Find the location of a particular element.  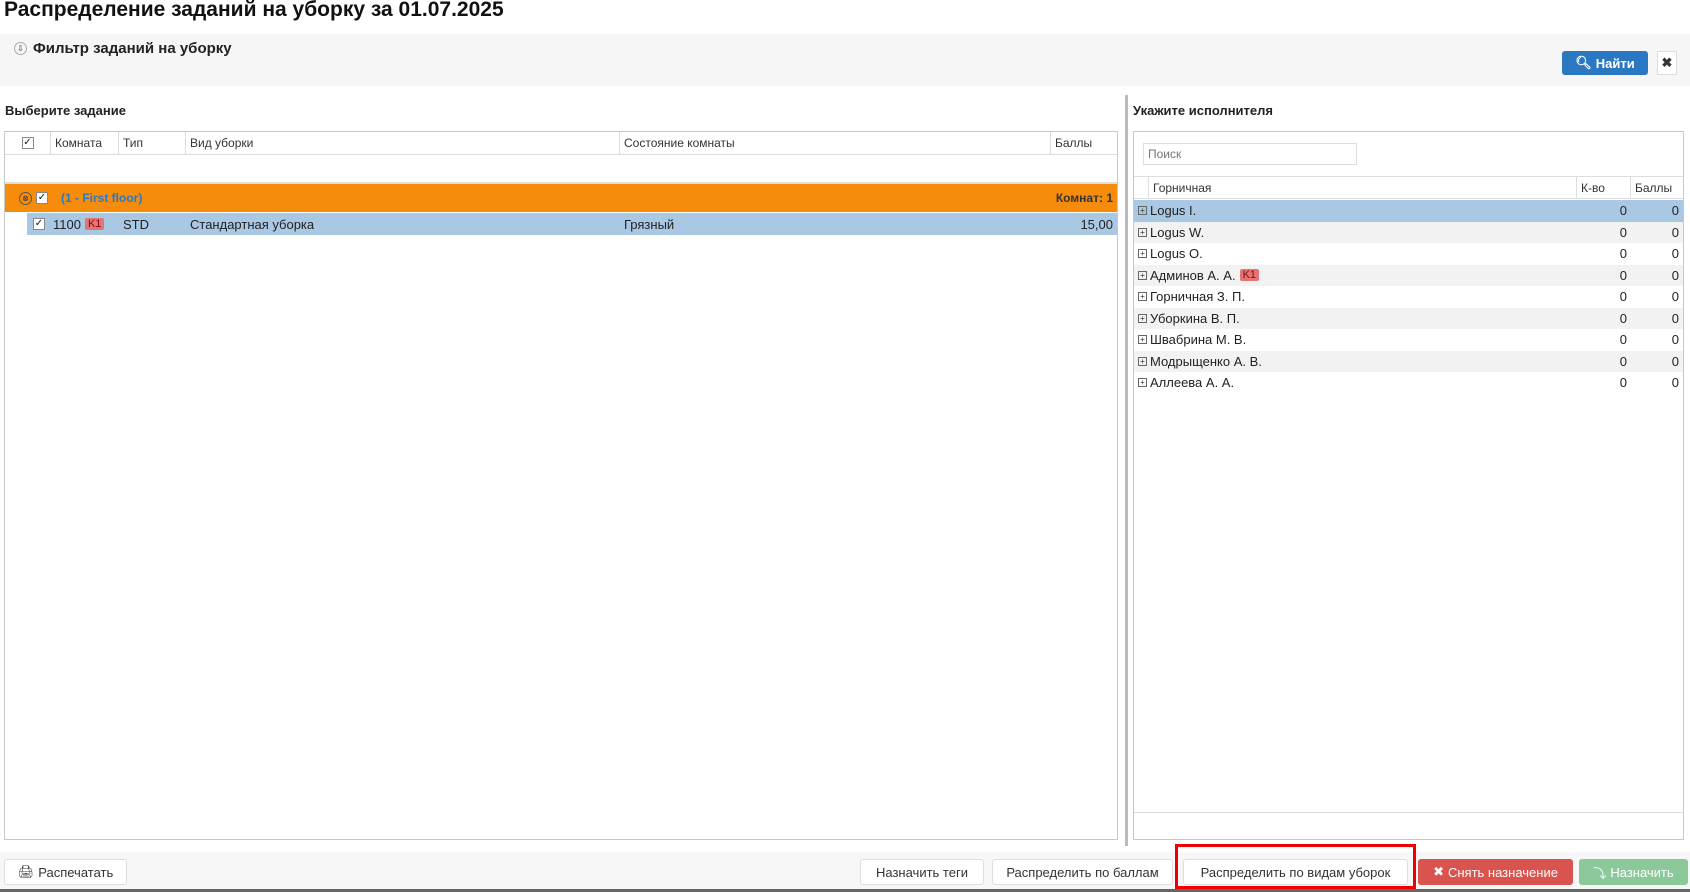

assign-tags-button: Назначить теги is located at coordinates (922, 872).